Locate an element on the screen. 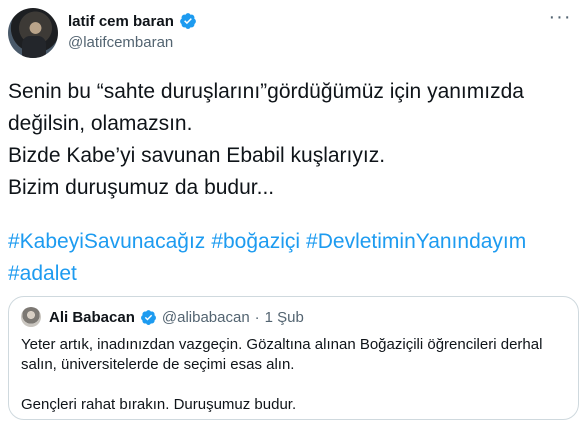 This screenshot has height=425, width=587. hashtag-link: #KabeyiSavunacağız is located at coordinates (106, 241).